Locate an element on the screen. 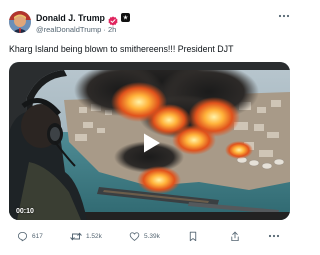 This screenshot has width=320, height=255. bookmark-button is located at coordinates (193, 236).